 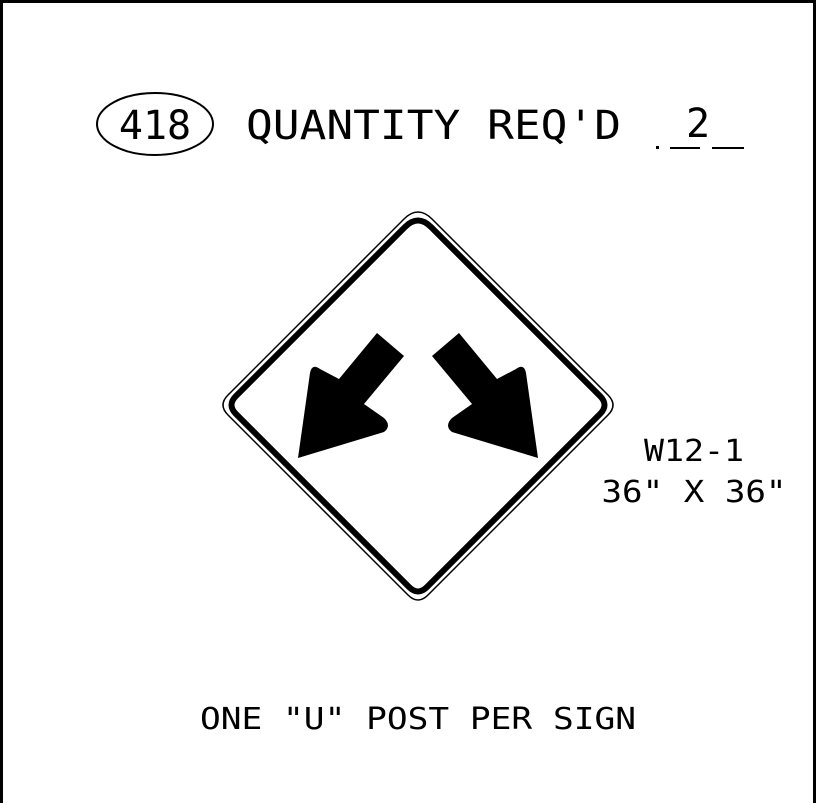 I want to click on sign-code: W12-1, so click(x=694, y=451).